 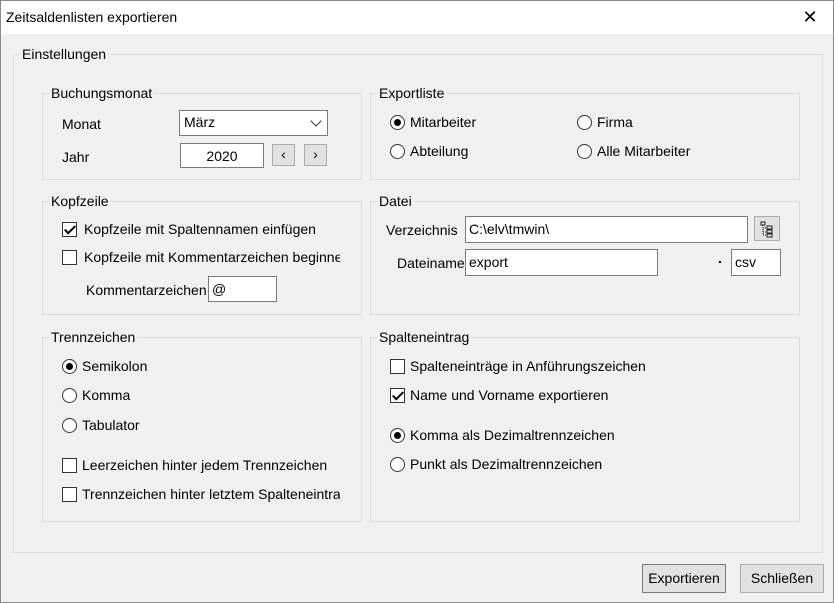 What do you see at coordinates (395, 201) in the screenshot?
I see `datei-legend: Datei` at bounding box center [395, 201].